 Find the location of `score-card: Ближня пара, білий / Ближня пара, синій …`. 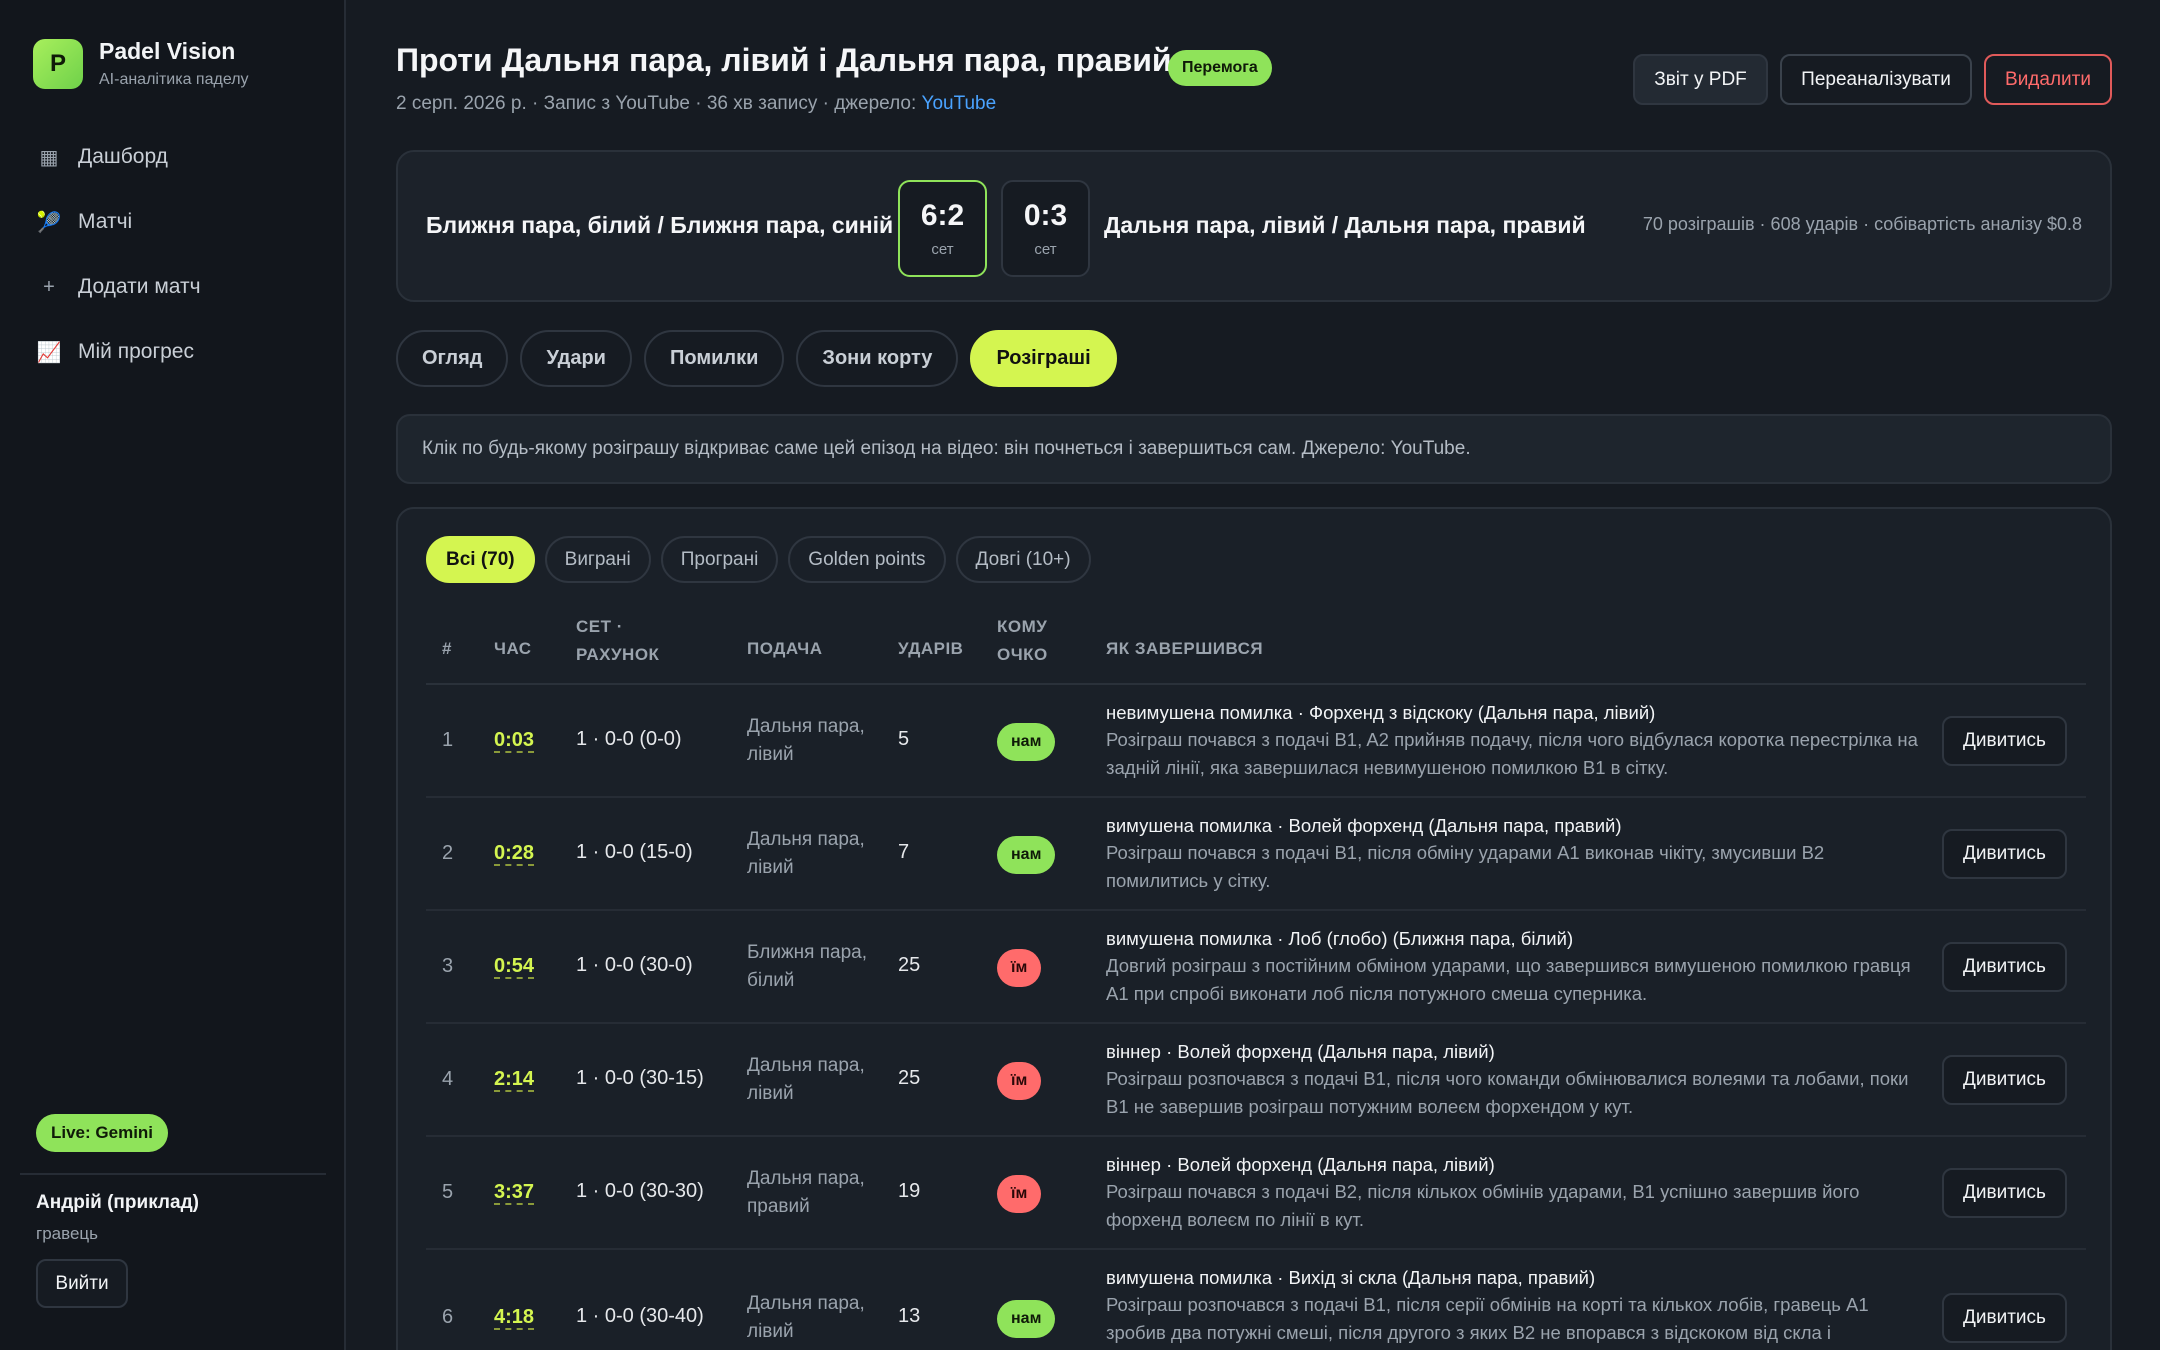

score-card: Ближня пара, білий / Ближня пара, синій … is located at coordinates (1254, 226).